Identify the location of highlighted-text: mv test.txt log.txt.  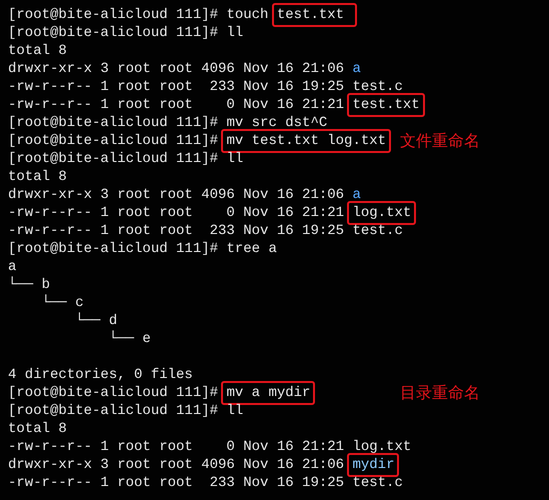
(306, 141).